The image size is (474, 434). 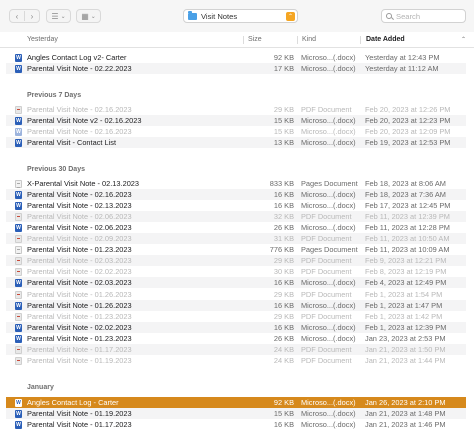 I want to click on file-name: Parental Visit - Contact List, so click(x=72, y=142).